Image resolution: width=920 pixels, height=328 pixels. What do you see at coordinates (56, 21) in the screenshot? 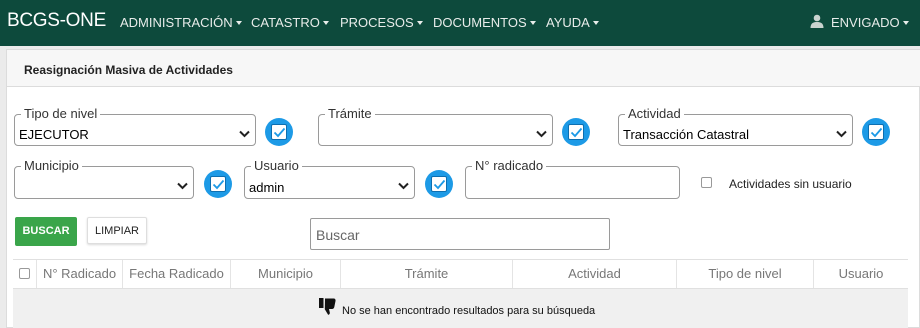
I see `brand-logo: BCGS-ONE` at bounding box center [56, 21].